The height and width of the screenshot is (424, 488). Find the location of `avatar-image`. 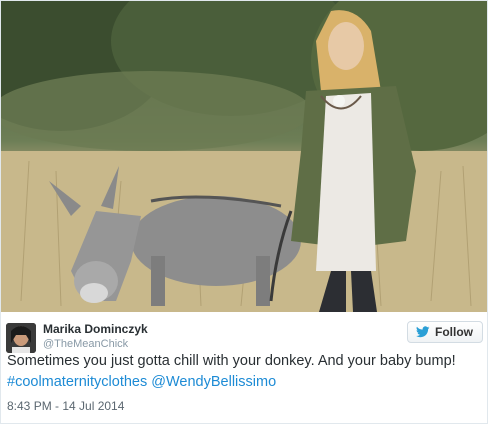

avatar-image is located at coordinates (21, 338).